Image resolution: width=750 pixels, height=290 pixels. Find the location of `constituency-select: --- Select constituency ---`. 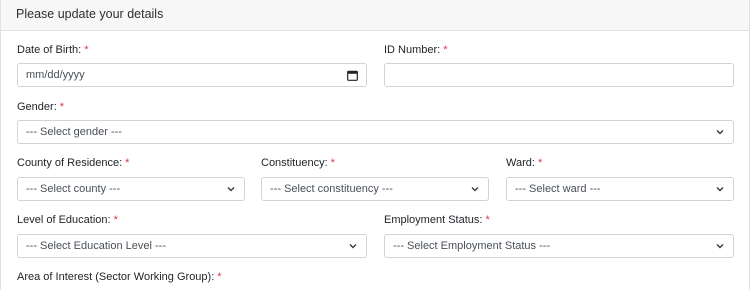

constituency-select: --- Select constituency --- is located at coordinates (375, 189).